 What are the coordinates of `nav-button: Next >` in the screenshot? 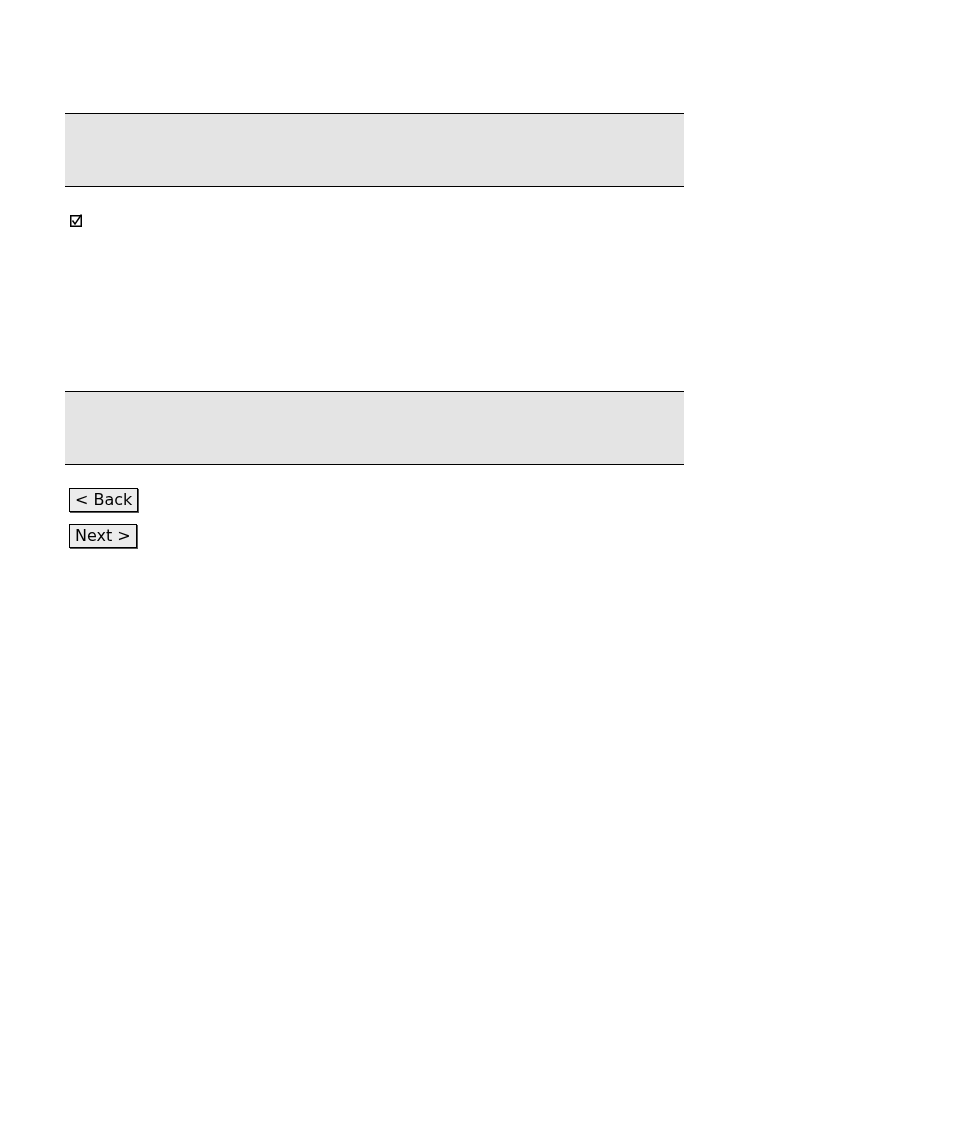 It's located at (103, 536).